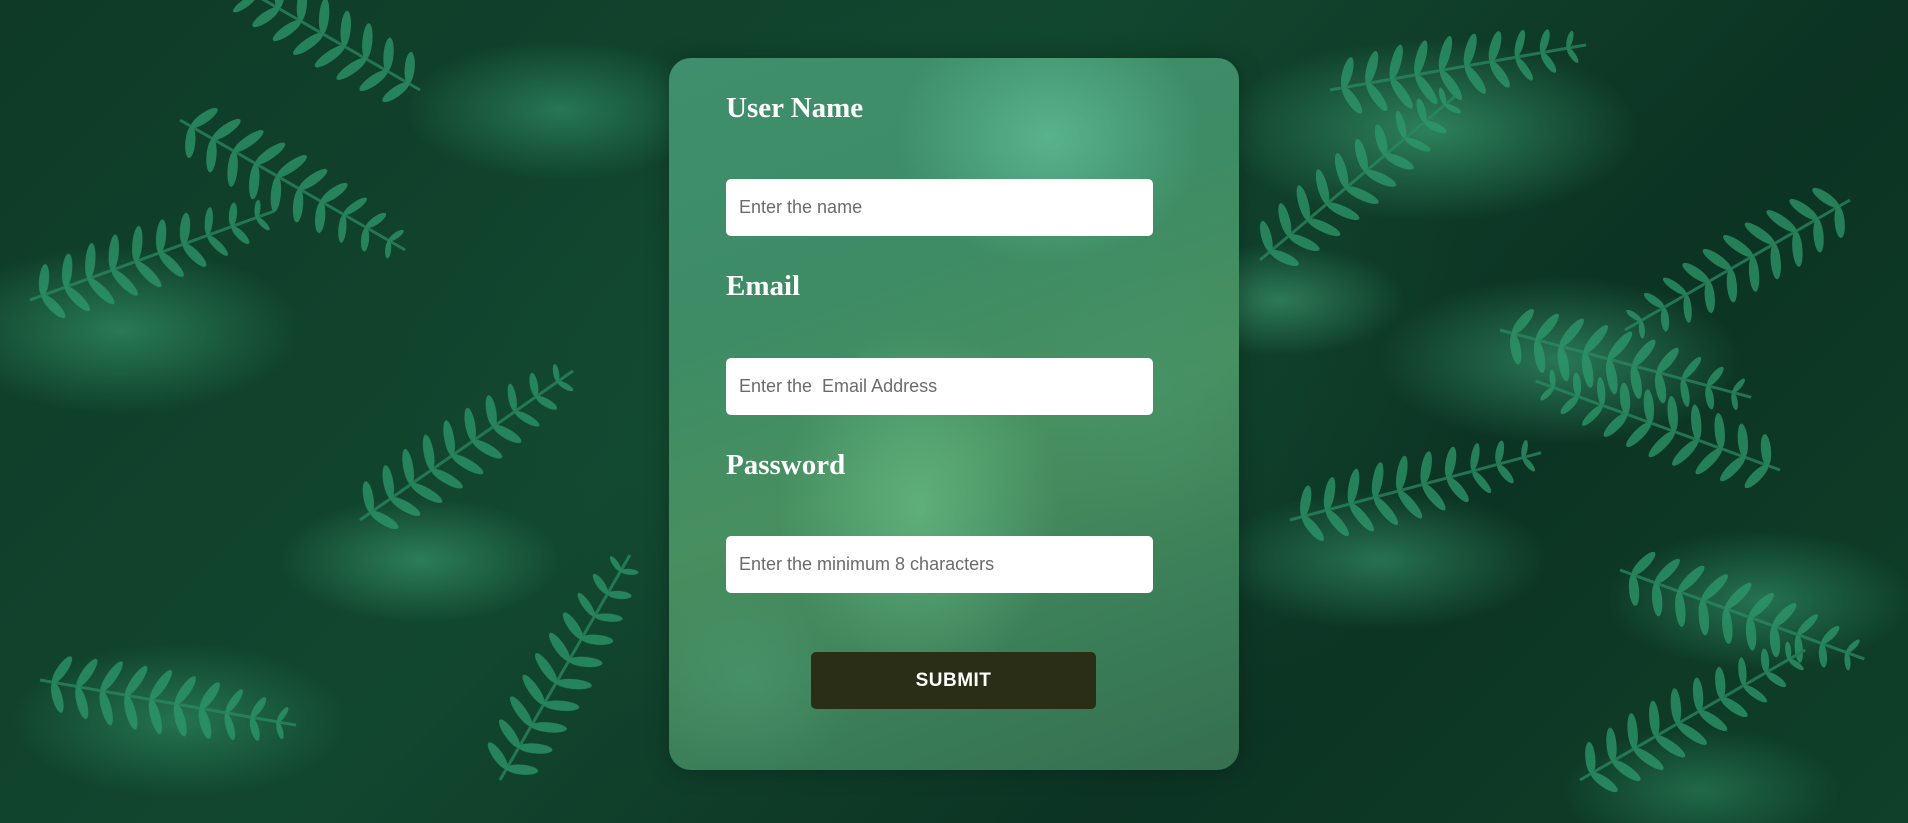  I want to click on submit-button: SUBMIT, so click(953, 680).